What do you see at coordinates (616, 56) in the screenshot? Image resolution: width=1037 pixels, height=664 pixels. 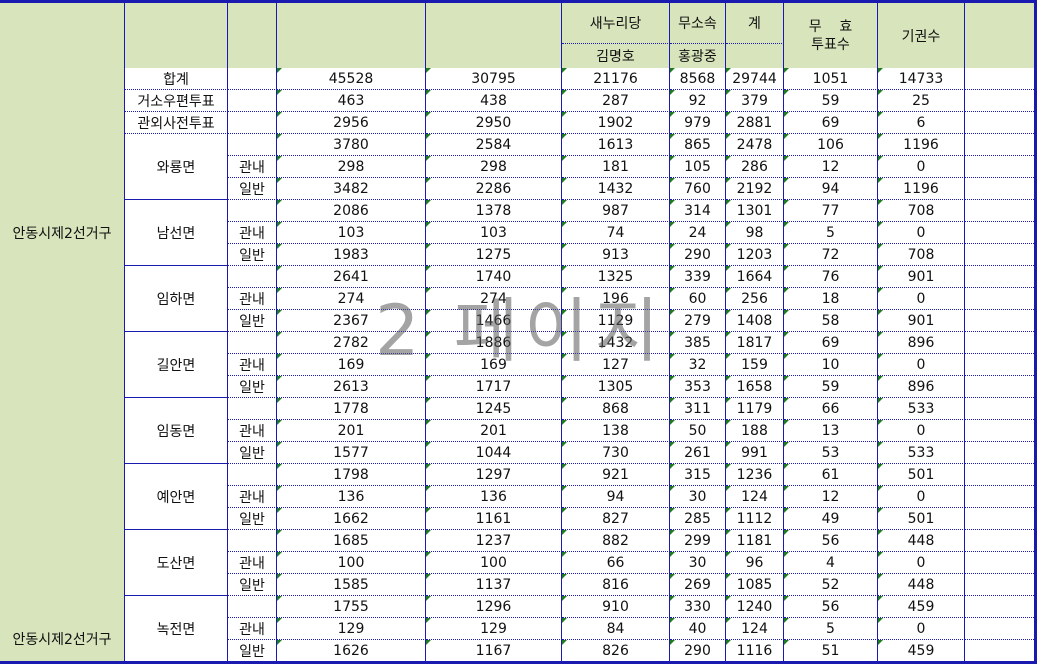 I see `header-candidate-kim: 김명호` at bounding box center [616, 56].